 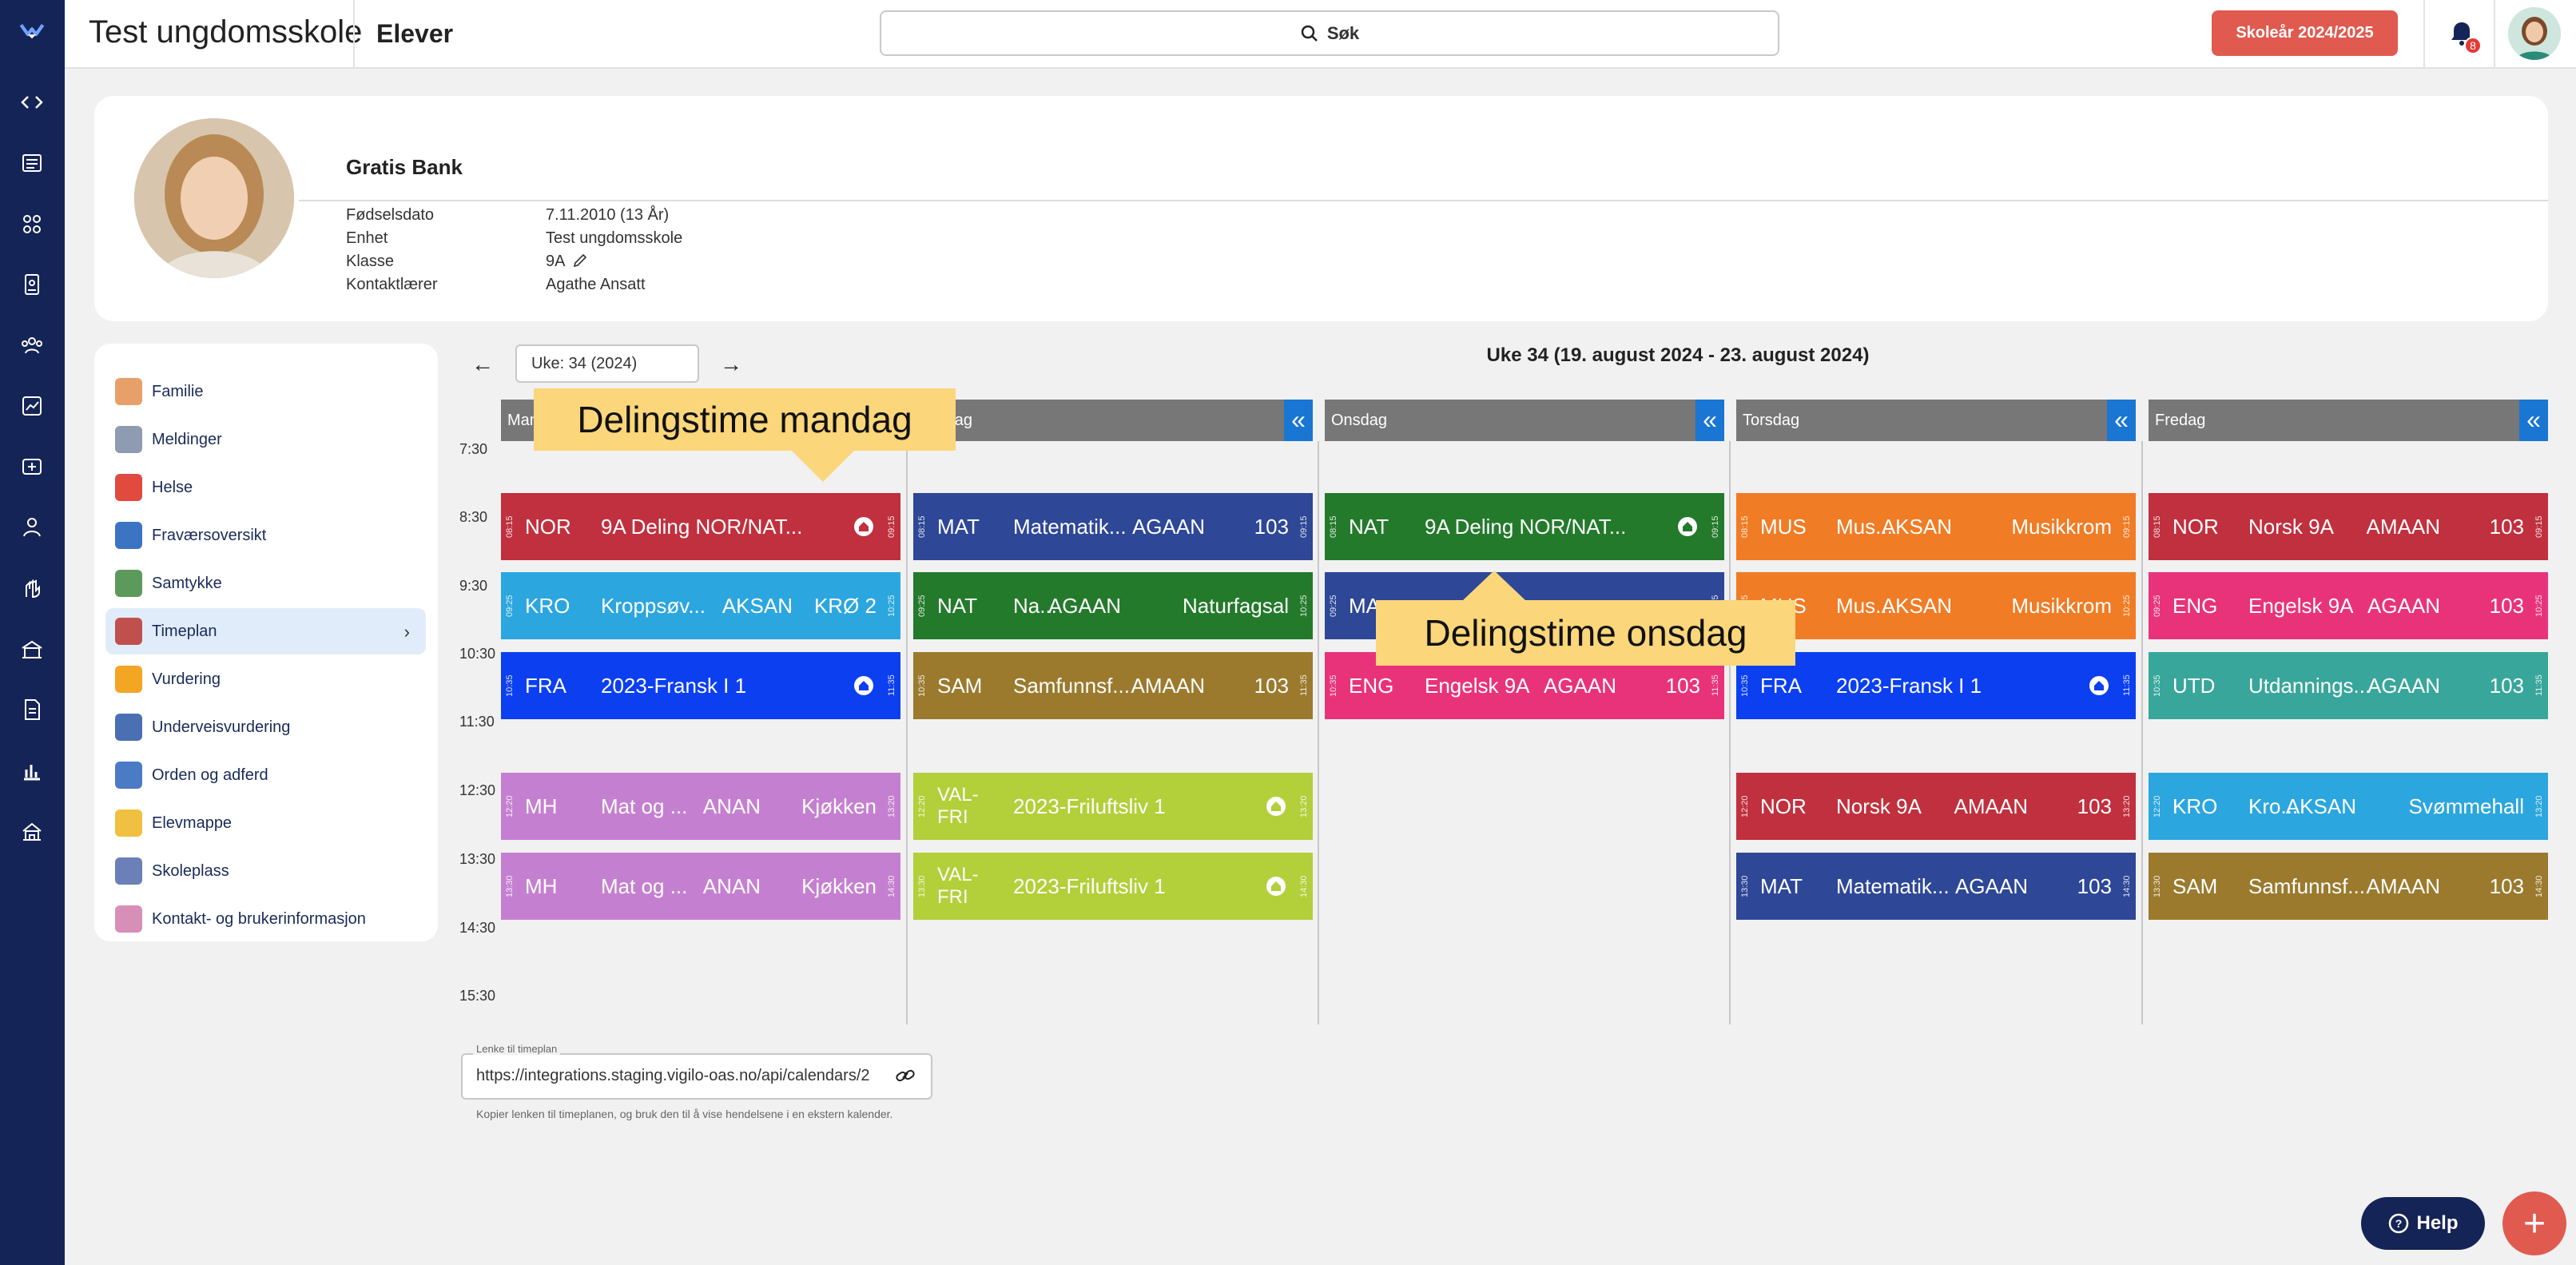 What do you see at coordinates (1783, 527) in the screenshot?
I see `lesson-subject-code: MUS` at bounding box center [1783, 527].